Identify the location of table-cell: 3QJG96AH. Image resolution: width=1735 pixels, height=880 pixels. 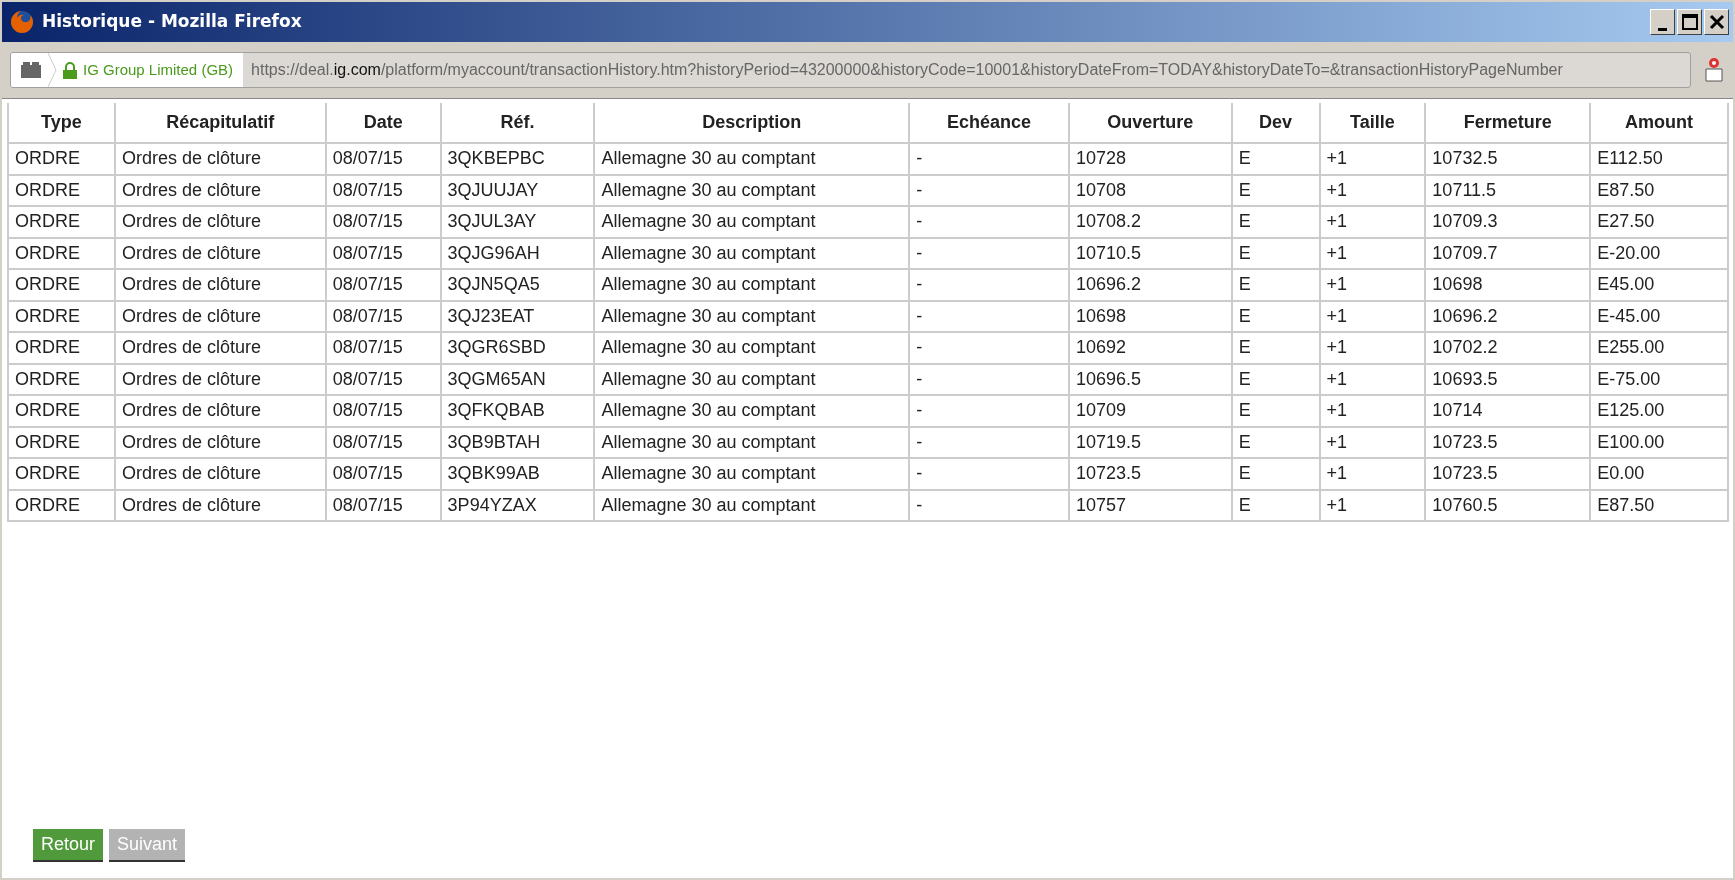
(517, 253).